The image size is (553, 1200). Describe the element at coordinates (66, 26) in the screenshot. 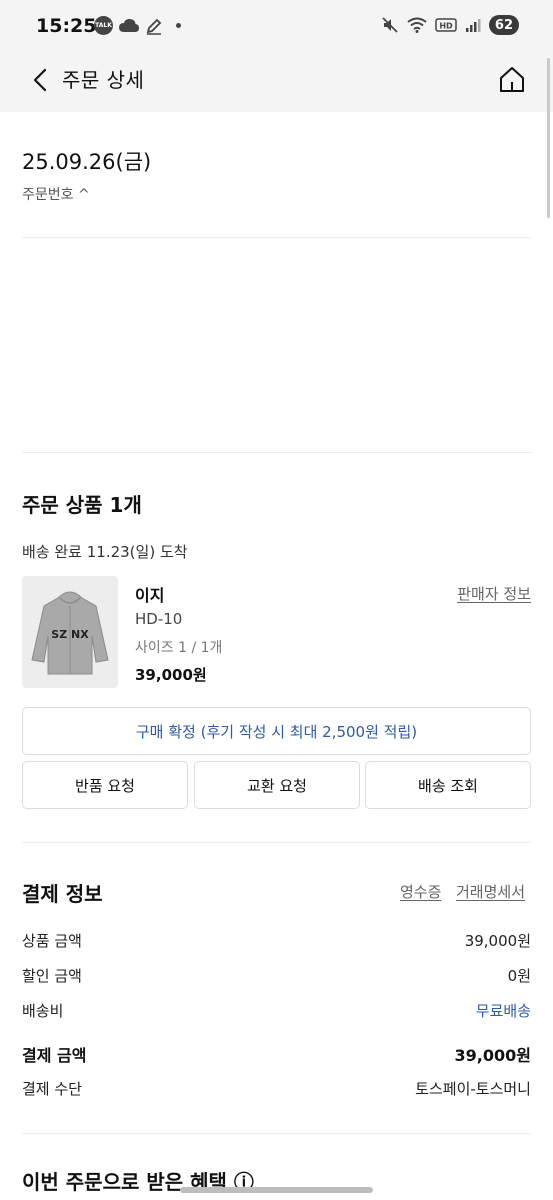

I see `status-time: 15:25` at that location.